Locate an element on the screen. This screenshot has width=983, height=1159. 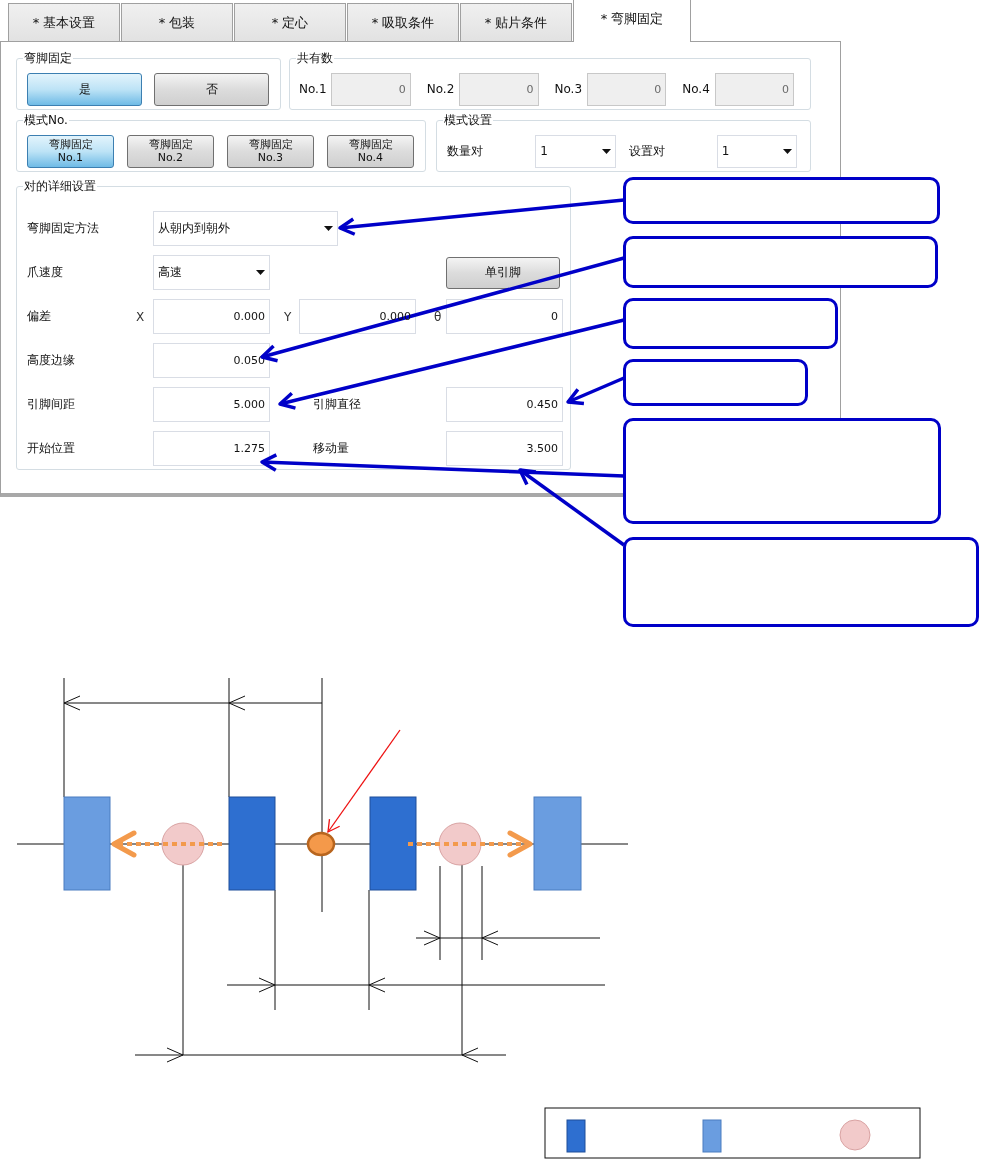
input-field: 0.000 is located at coordinates (211, 316).